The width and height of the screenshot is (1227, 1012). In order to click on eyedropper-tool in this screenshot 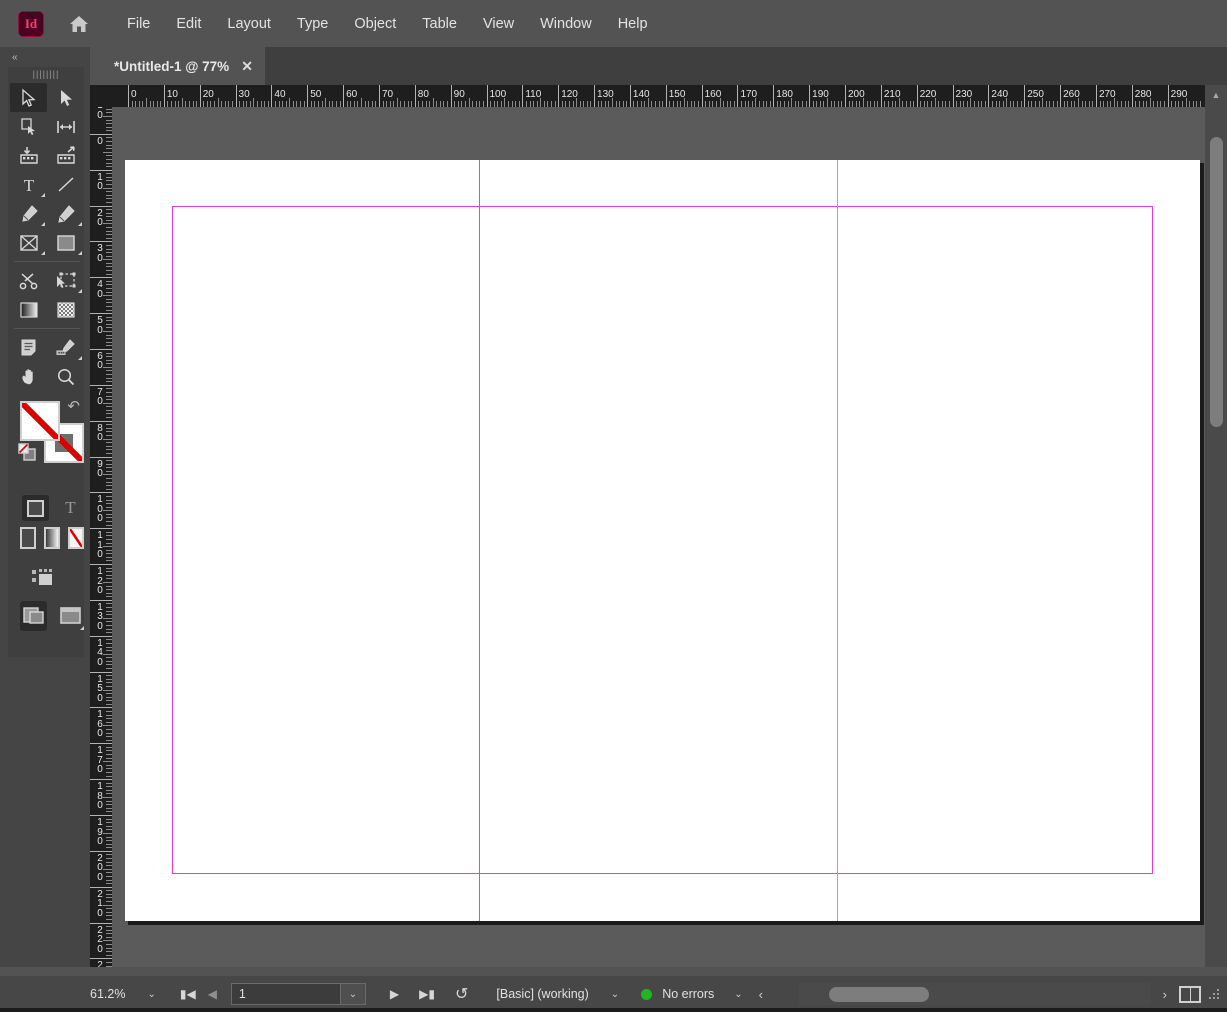, I will do `click(65, 347)`.